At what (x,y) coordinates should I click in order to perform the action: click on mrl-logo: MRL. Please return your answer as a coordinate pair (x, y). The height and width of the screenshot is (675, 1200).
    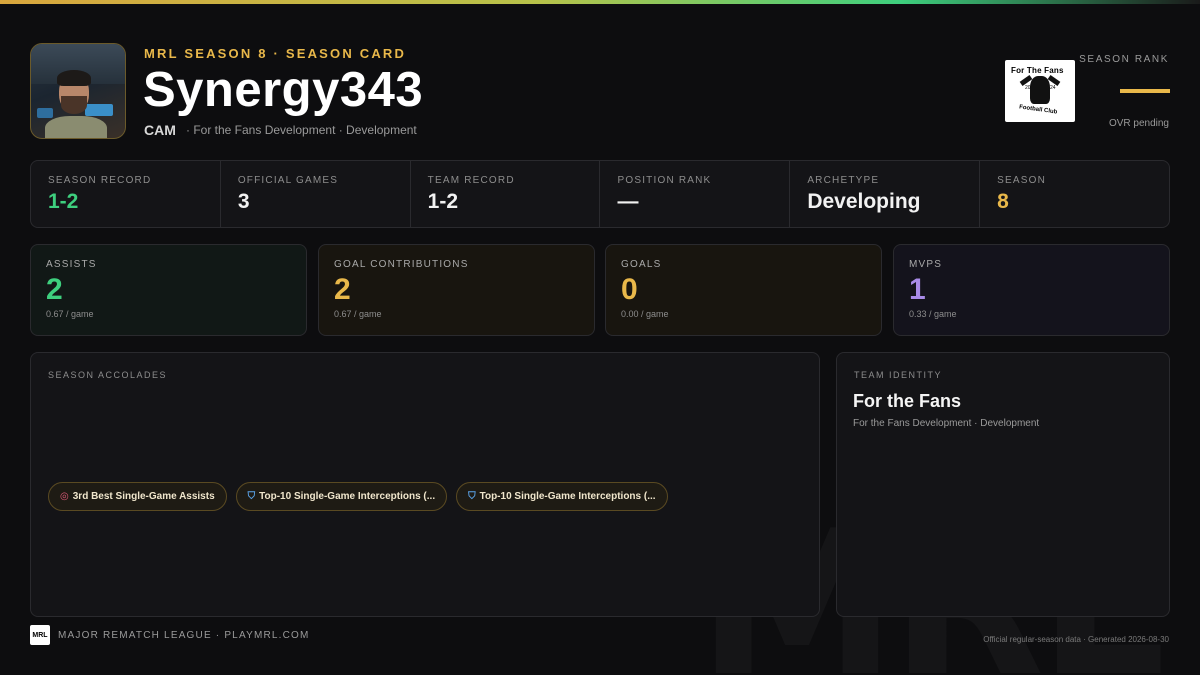
    Looking at the image, I should click on (40, 635).